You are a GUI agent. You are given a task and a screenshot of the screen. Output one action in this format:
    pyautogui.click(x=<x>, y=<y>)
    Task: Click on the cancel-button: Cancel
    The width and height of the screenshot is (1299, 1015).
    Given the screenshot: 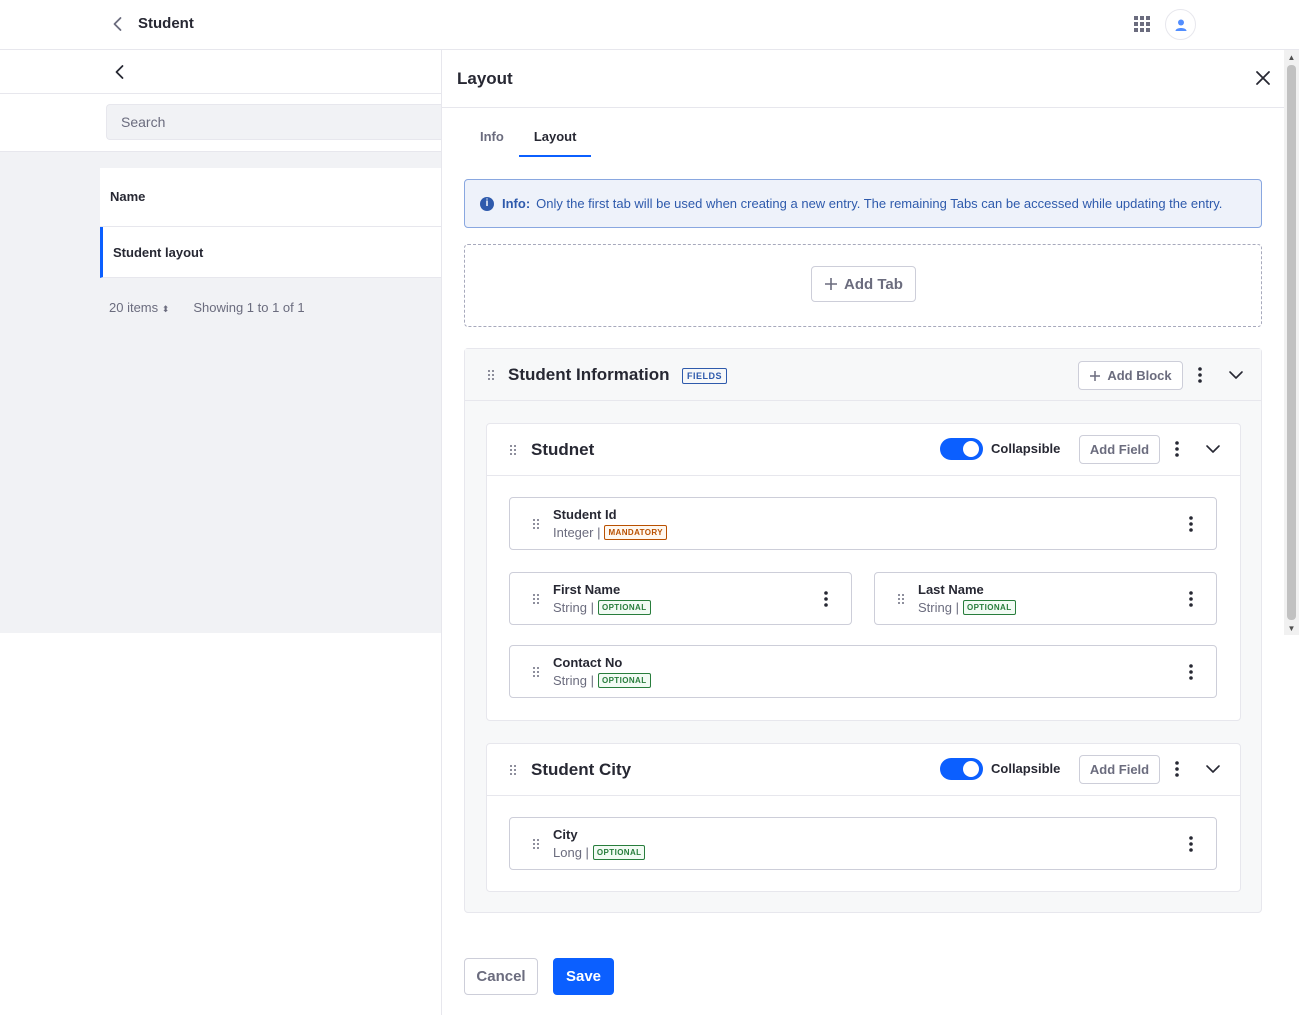 What is the action you would take?
    pyautogui.click(x=501, y=976)
    